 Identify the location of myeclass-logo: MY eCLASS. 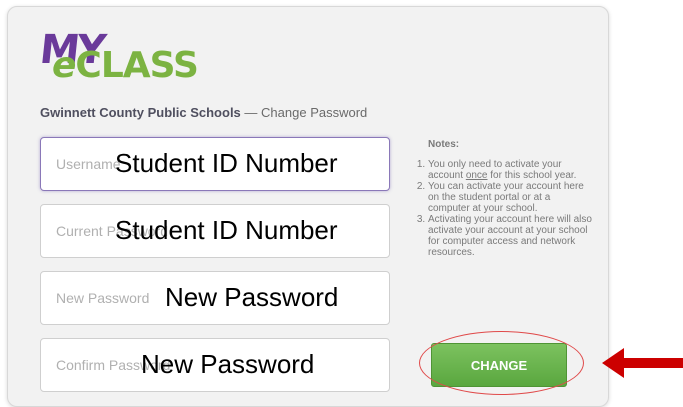
(119, 61).